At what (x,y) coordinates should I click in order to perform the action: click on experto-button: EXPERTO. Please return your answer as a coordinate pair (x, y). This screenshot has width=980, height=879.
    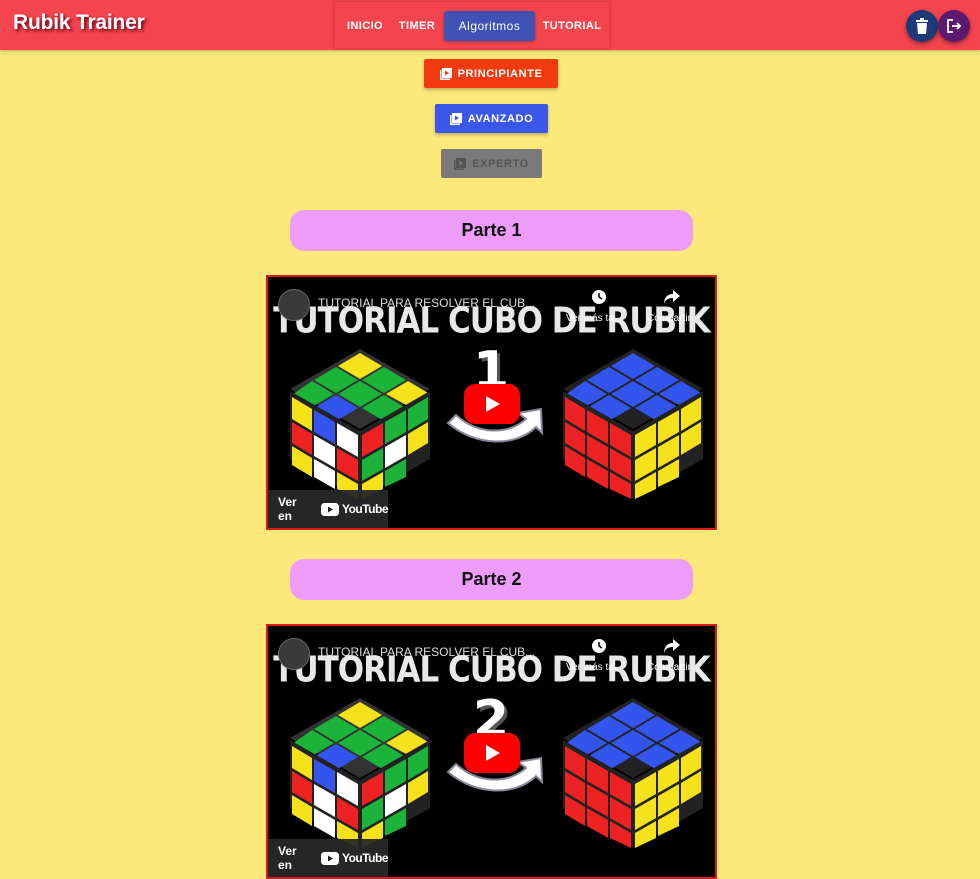
    Looking at the image, I should click on (491, 163).